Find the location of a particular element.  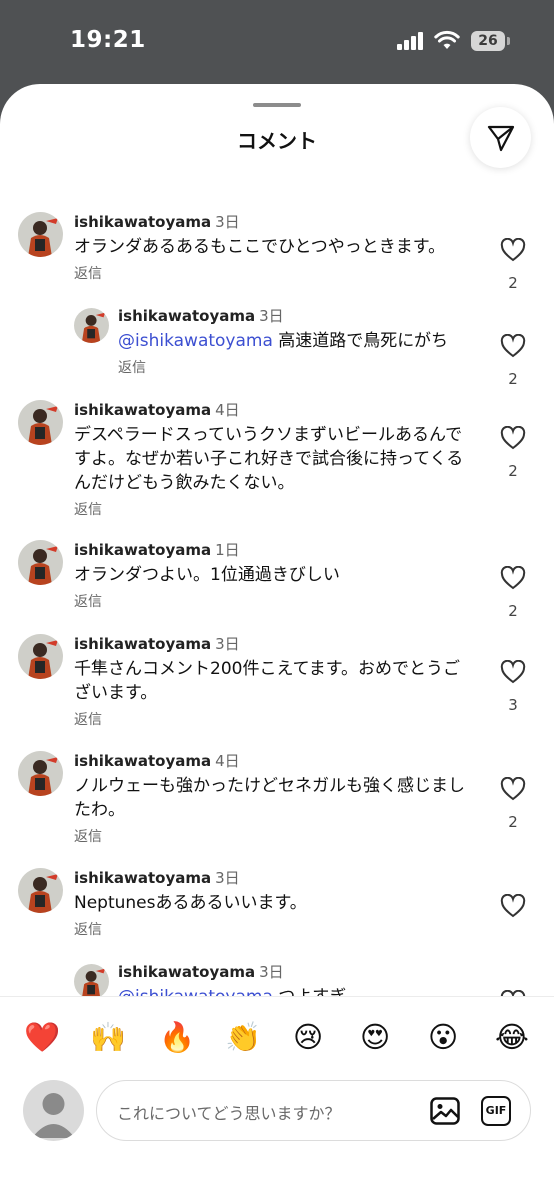

battery-indicator: 26 is located at coordinates (488, 41).